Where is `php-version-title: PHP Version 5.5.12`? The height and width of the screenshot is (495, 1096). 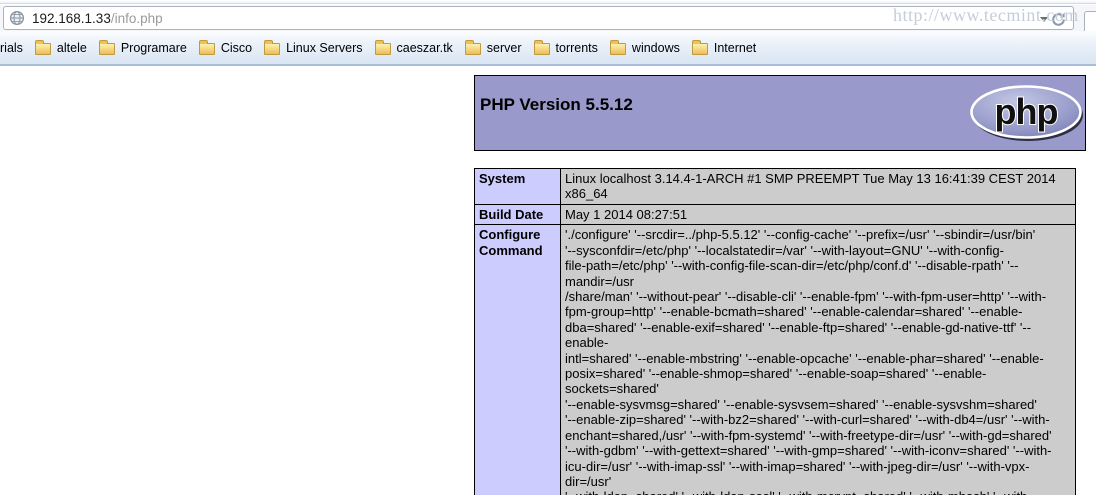 php-version-title: PHP Version 5.5.12 is located at coordinates (556, 104).